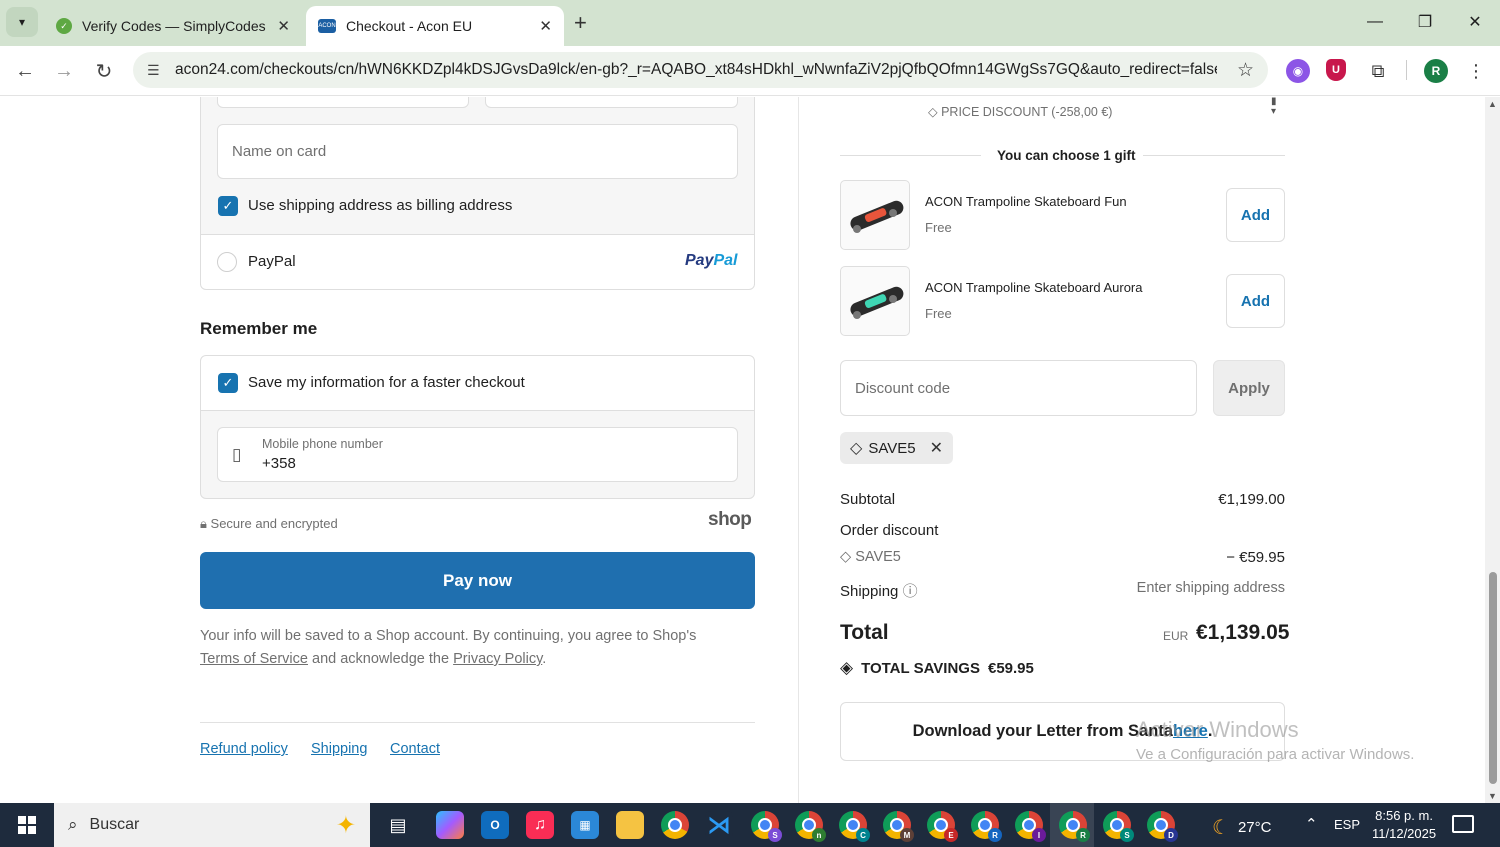 Image resolution: width=1500 pixels, height=847 pixels. Describe the element at coordinates (343, 102) in the screenshot. I see `security-code-field` at that location.